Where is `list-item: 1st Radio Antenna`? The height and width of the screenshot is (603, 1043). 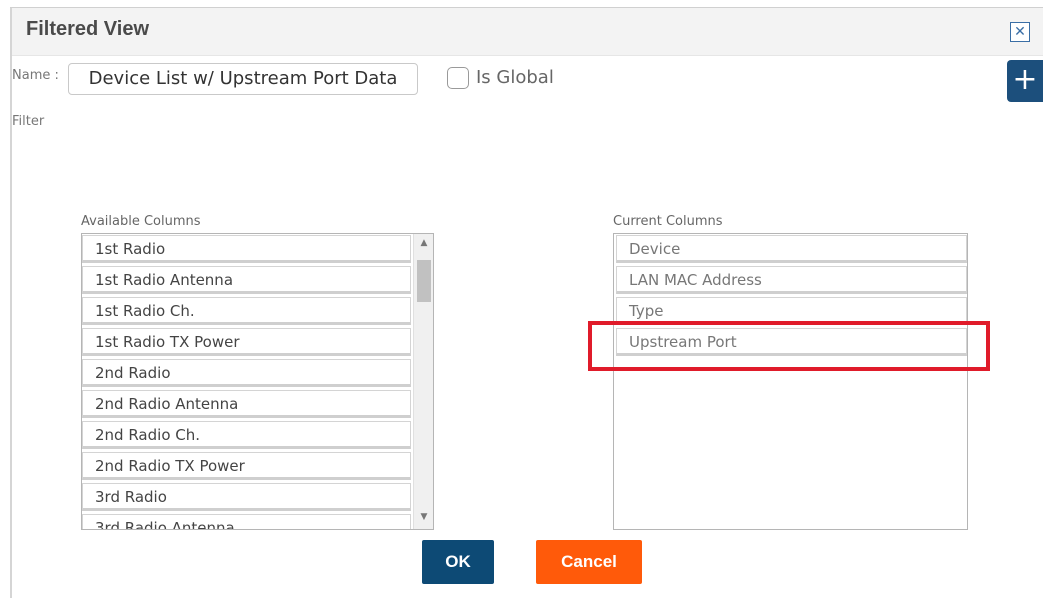 list-item: 1st Radio Antenna is located at coordinates (246, 280).